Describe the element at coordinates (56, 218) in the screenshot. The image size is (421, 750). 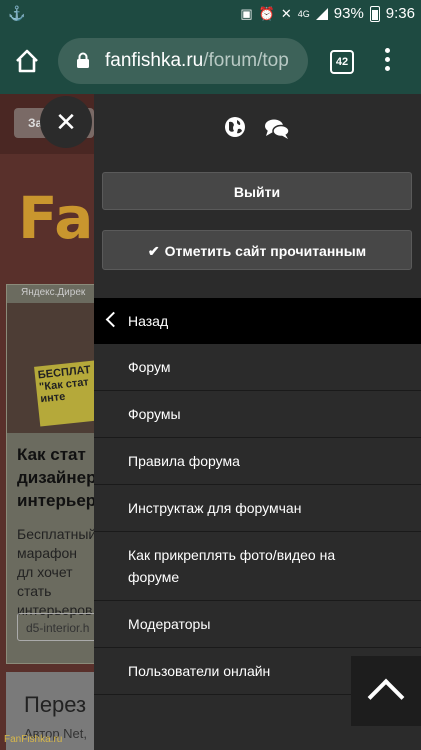
I see `site-logo: Fa` at that location.